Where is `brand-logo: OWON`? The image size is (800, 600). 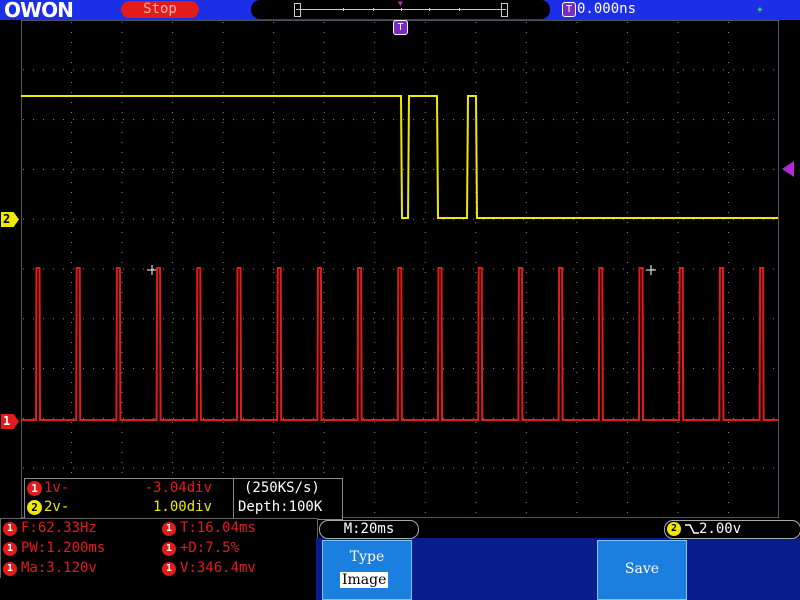
brand-logo: OWON is located at coordinates (39, 11).